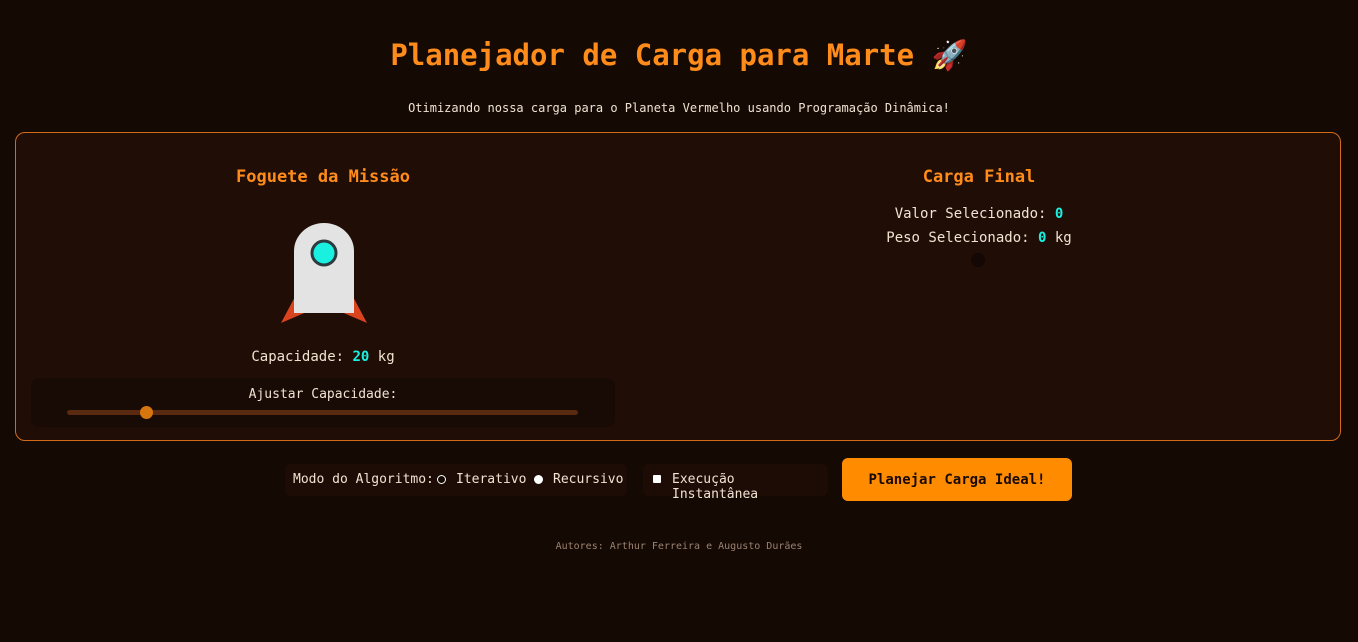  I want to click on radio-iterative, so click(441, 479).